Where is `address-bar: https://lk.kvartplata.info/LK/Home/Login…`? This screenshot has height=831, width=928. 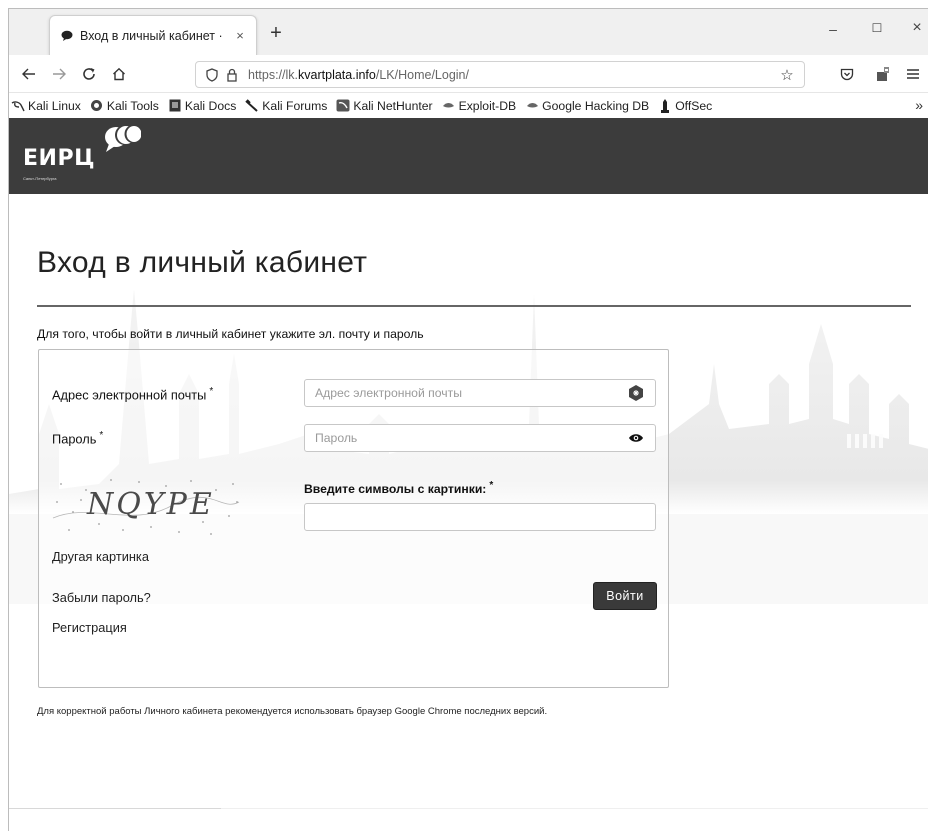 address-bar: https://lk.kvartplata.info/LK/Home/Login… is located at coordinates (500, 74).